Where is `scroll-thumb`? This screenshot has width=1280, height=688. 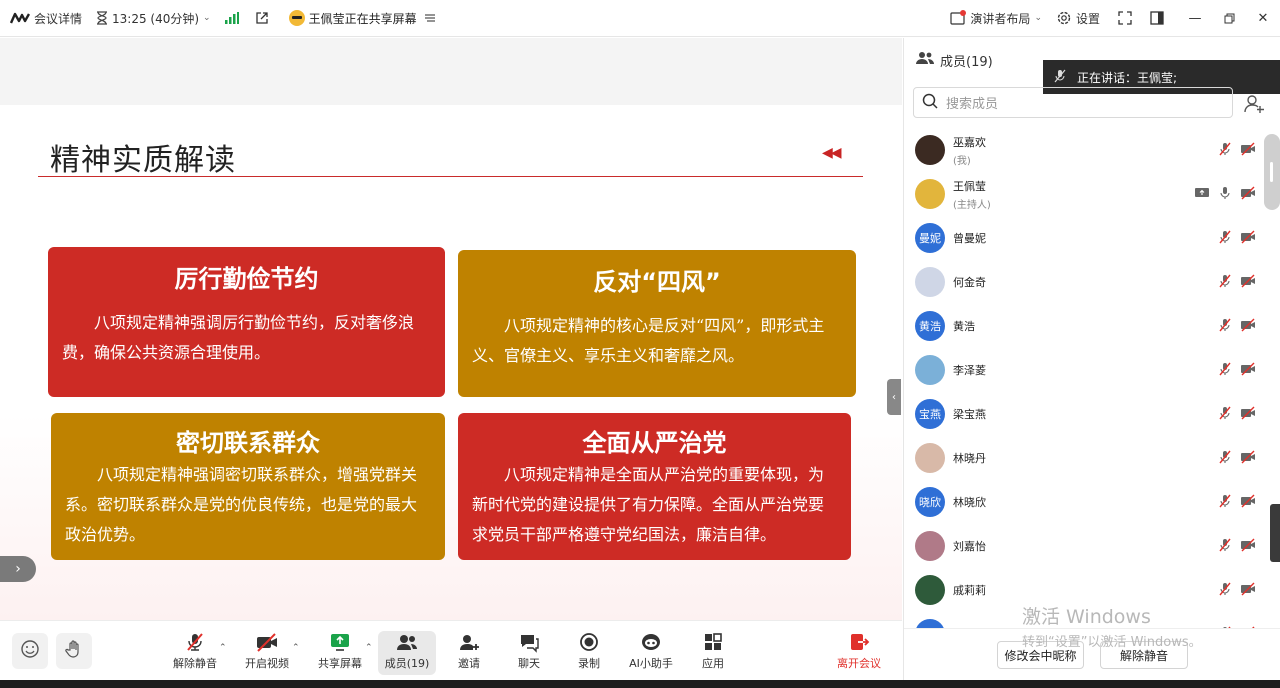
scroll-thumb is located at coordinates (1271, 172).